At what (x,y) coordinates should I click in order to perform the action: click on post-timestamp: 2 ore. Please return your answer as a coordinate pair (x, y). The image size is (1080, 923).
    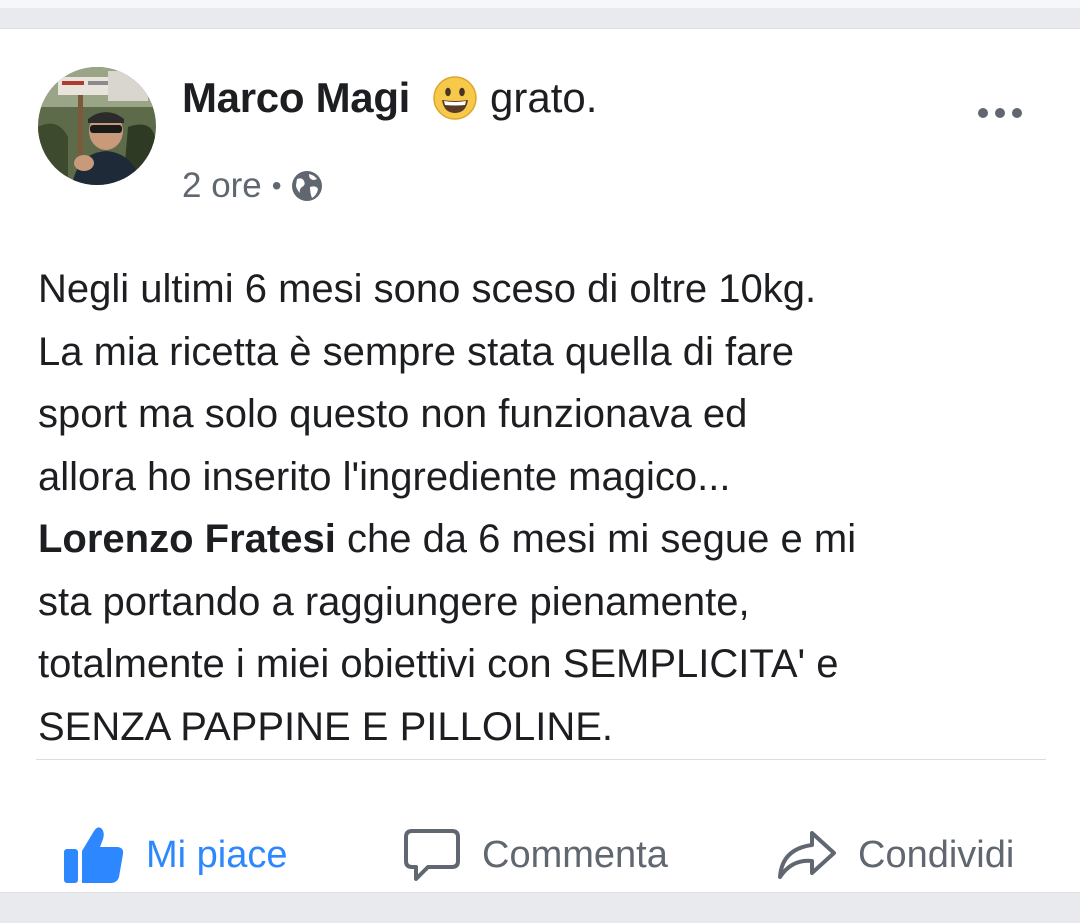
    Looking at the image, I should click on (222, 186).